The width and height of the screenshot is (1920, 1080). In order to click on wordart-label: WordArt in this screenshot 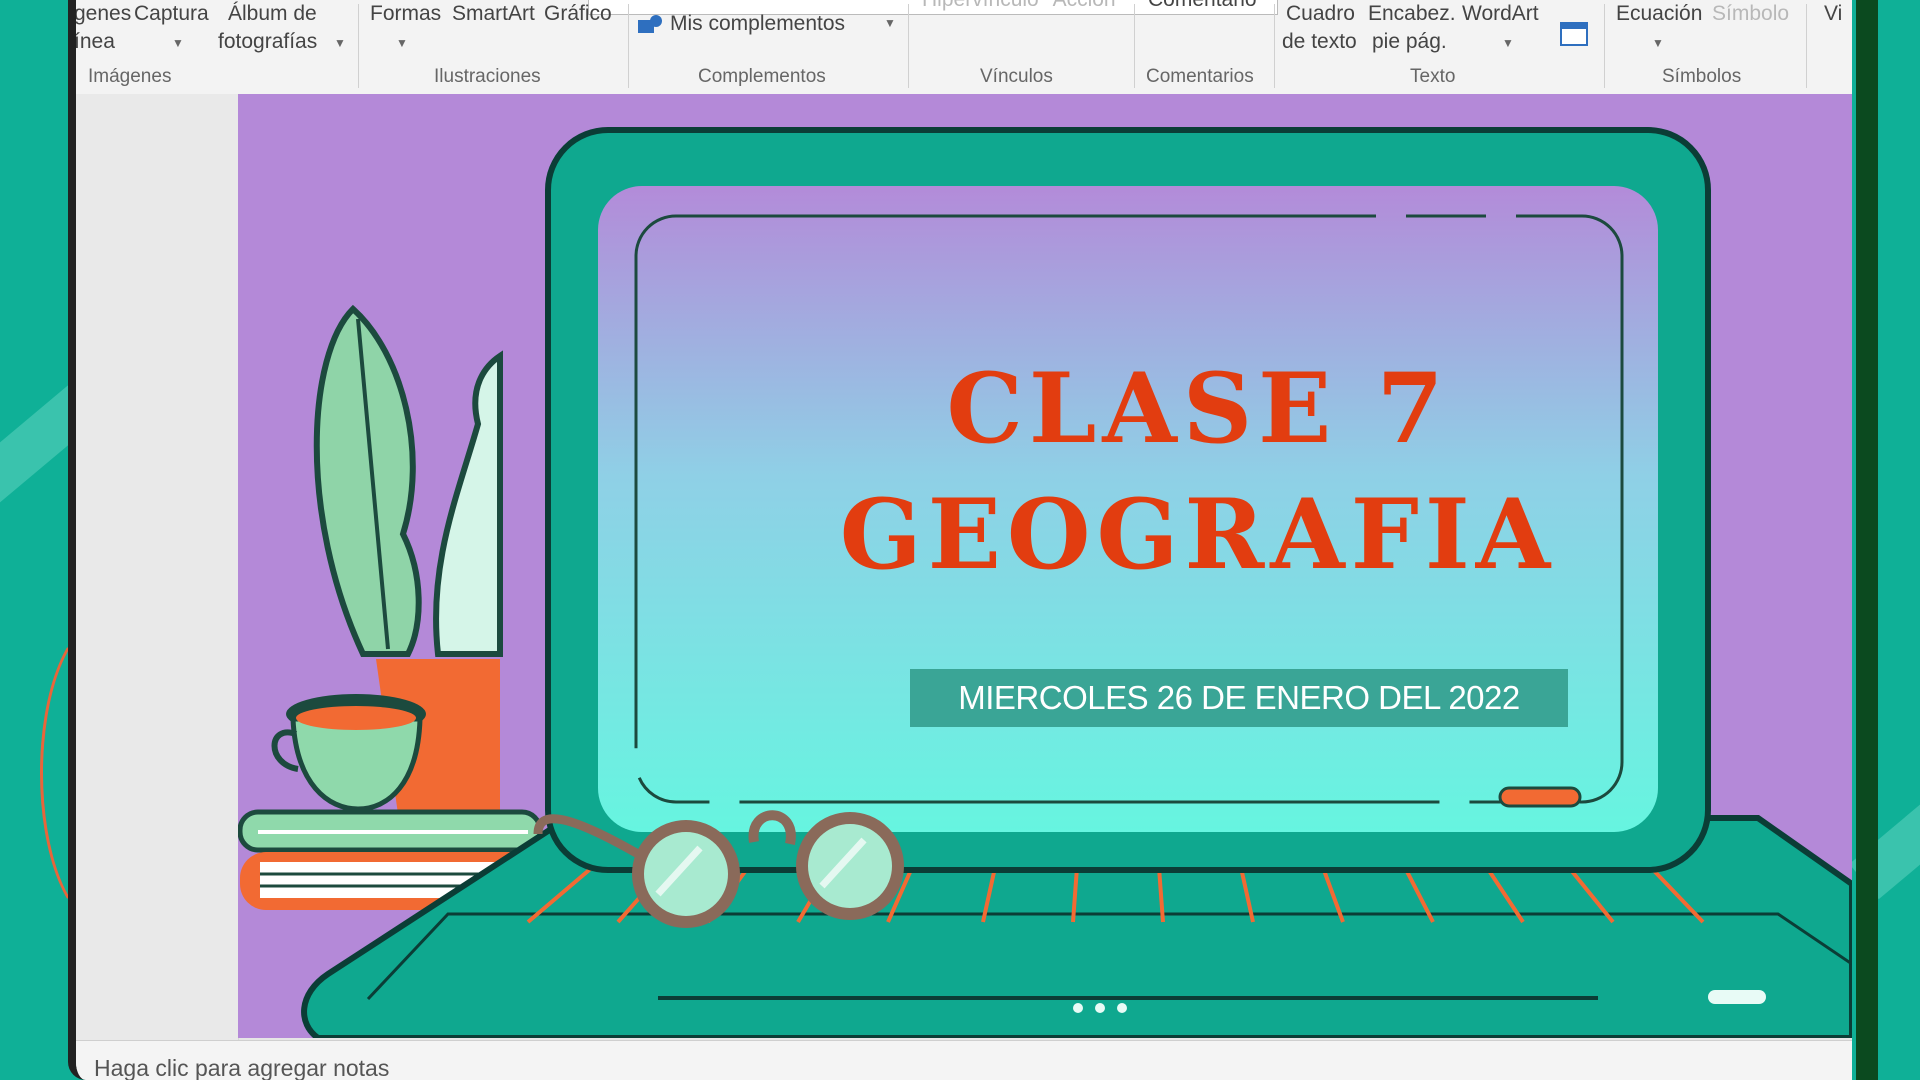, I will do `click(1500, 13)`.